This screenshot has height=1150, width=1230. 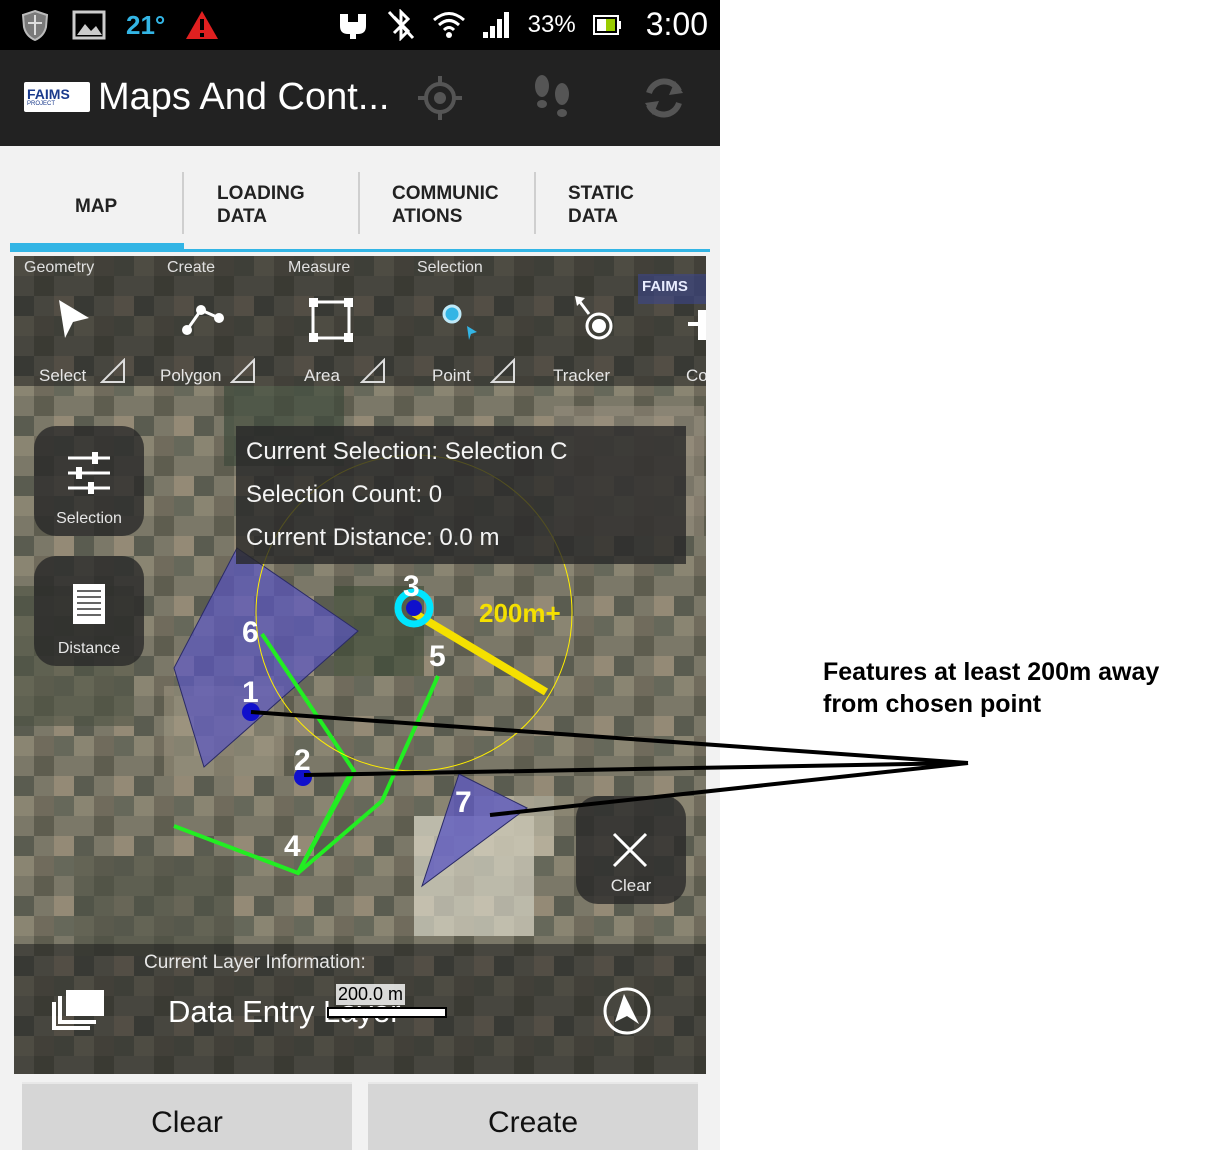 I want to click on tool-tracker: Tracker, so click(x=593, y=340).